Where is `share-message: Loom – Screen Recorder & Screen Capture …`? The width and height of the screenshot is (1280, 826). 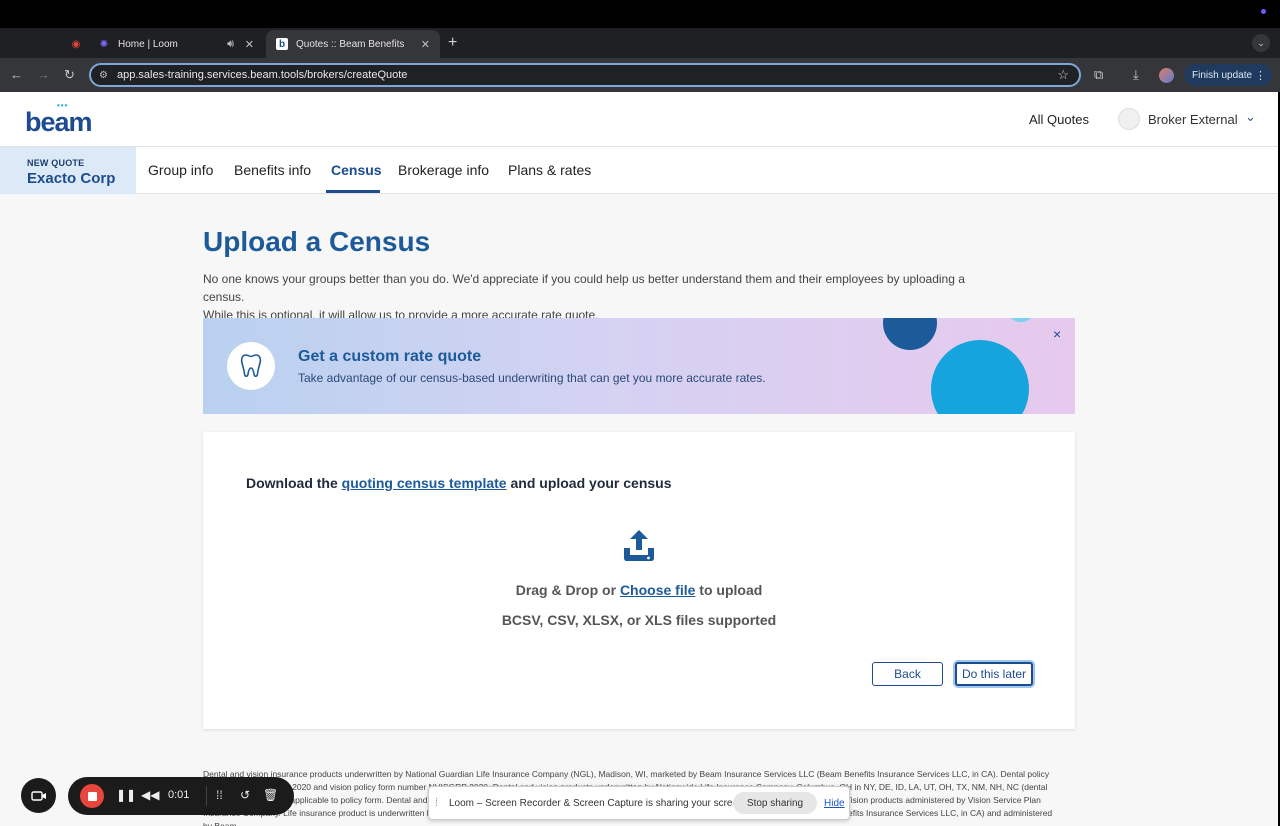 share-message: Loom – Screen Recorder & Screen Capture … is located at coordinates (598, 803).